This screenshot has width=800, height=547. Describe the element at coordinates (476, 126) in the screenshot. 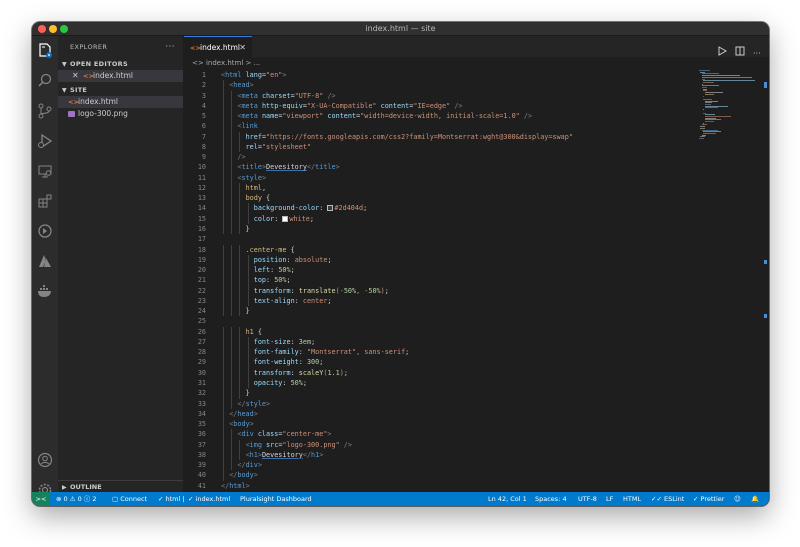

I see `code-line: 6 <link` at that location.